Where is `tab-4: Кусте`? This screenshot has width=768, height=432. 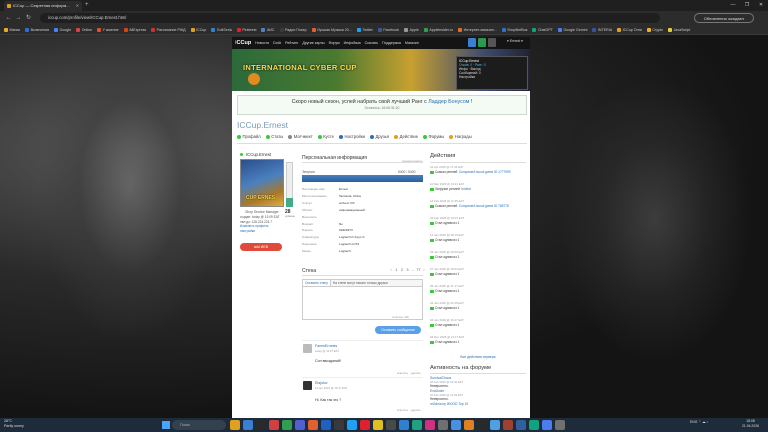
tab-4: Кусте is located at coordinates (325, 136).